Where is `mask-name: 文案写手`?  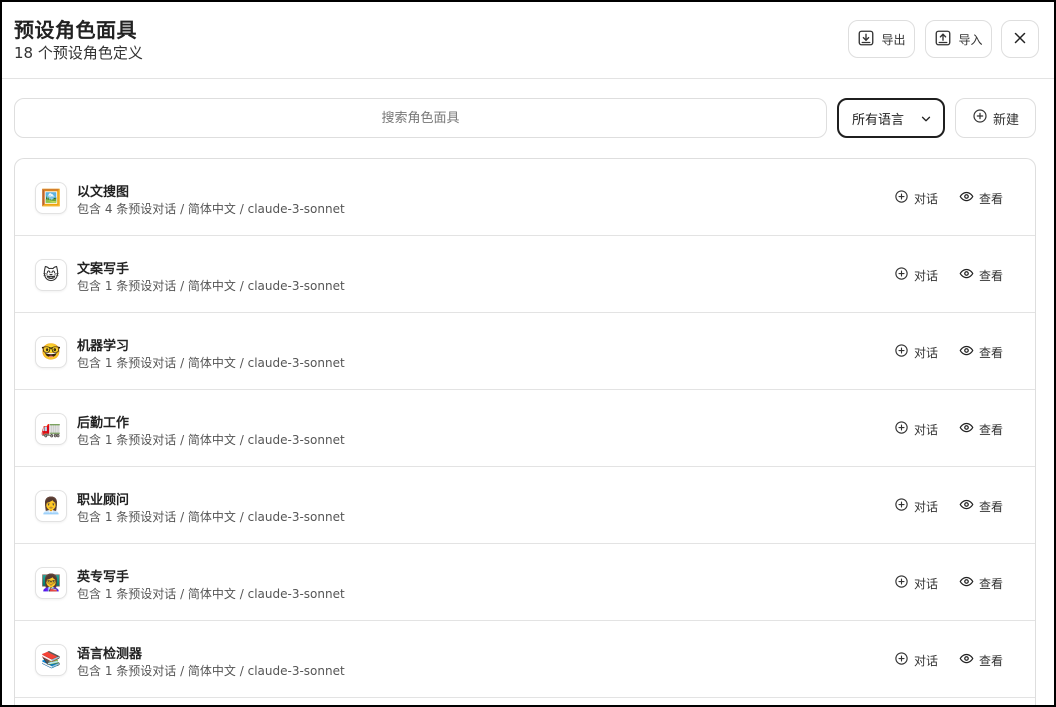 mask-name: 文案写手 is located at coordinates (103, 269).